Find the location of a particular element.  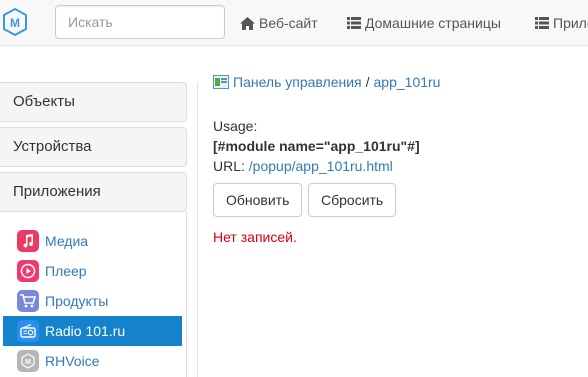

sidebar-item-rhvoice: M RHVoice is located at coordinates (92, 361).